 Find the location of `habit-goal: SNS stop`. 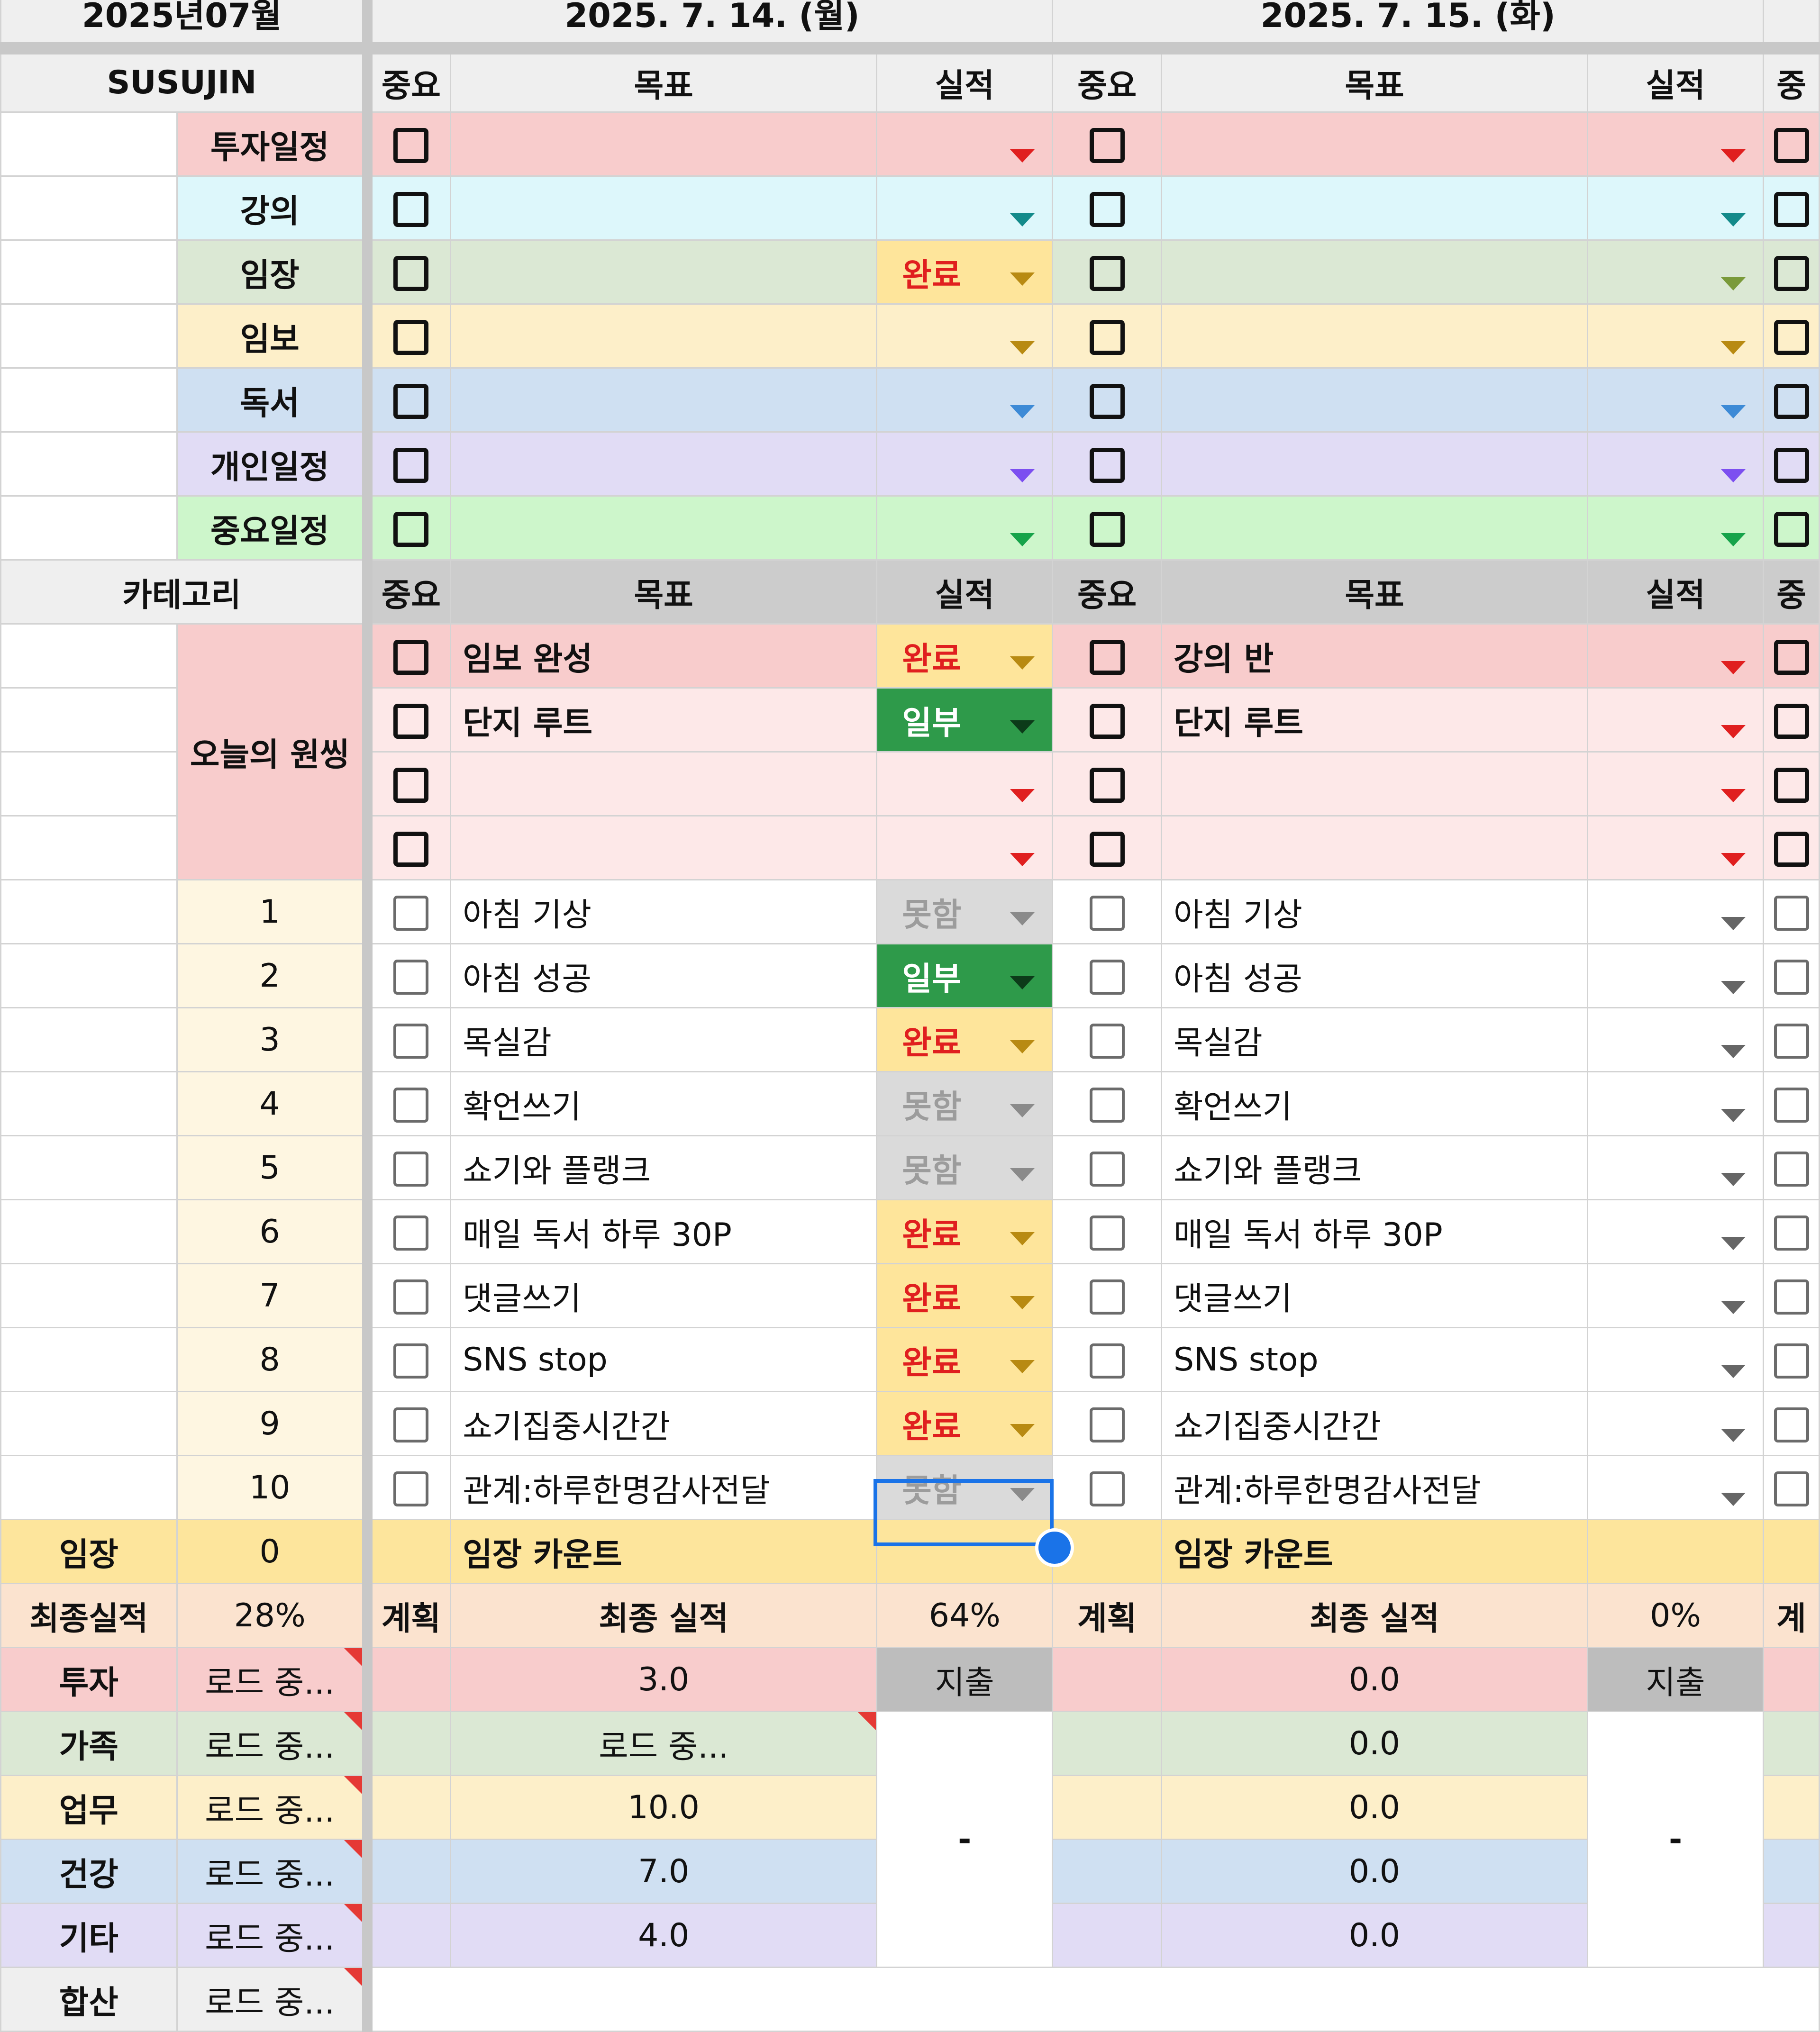

habit-goal: SNS stop is located at coordinates (1374, 1359).